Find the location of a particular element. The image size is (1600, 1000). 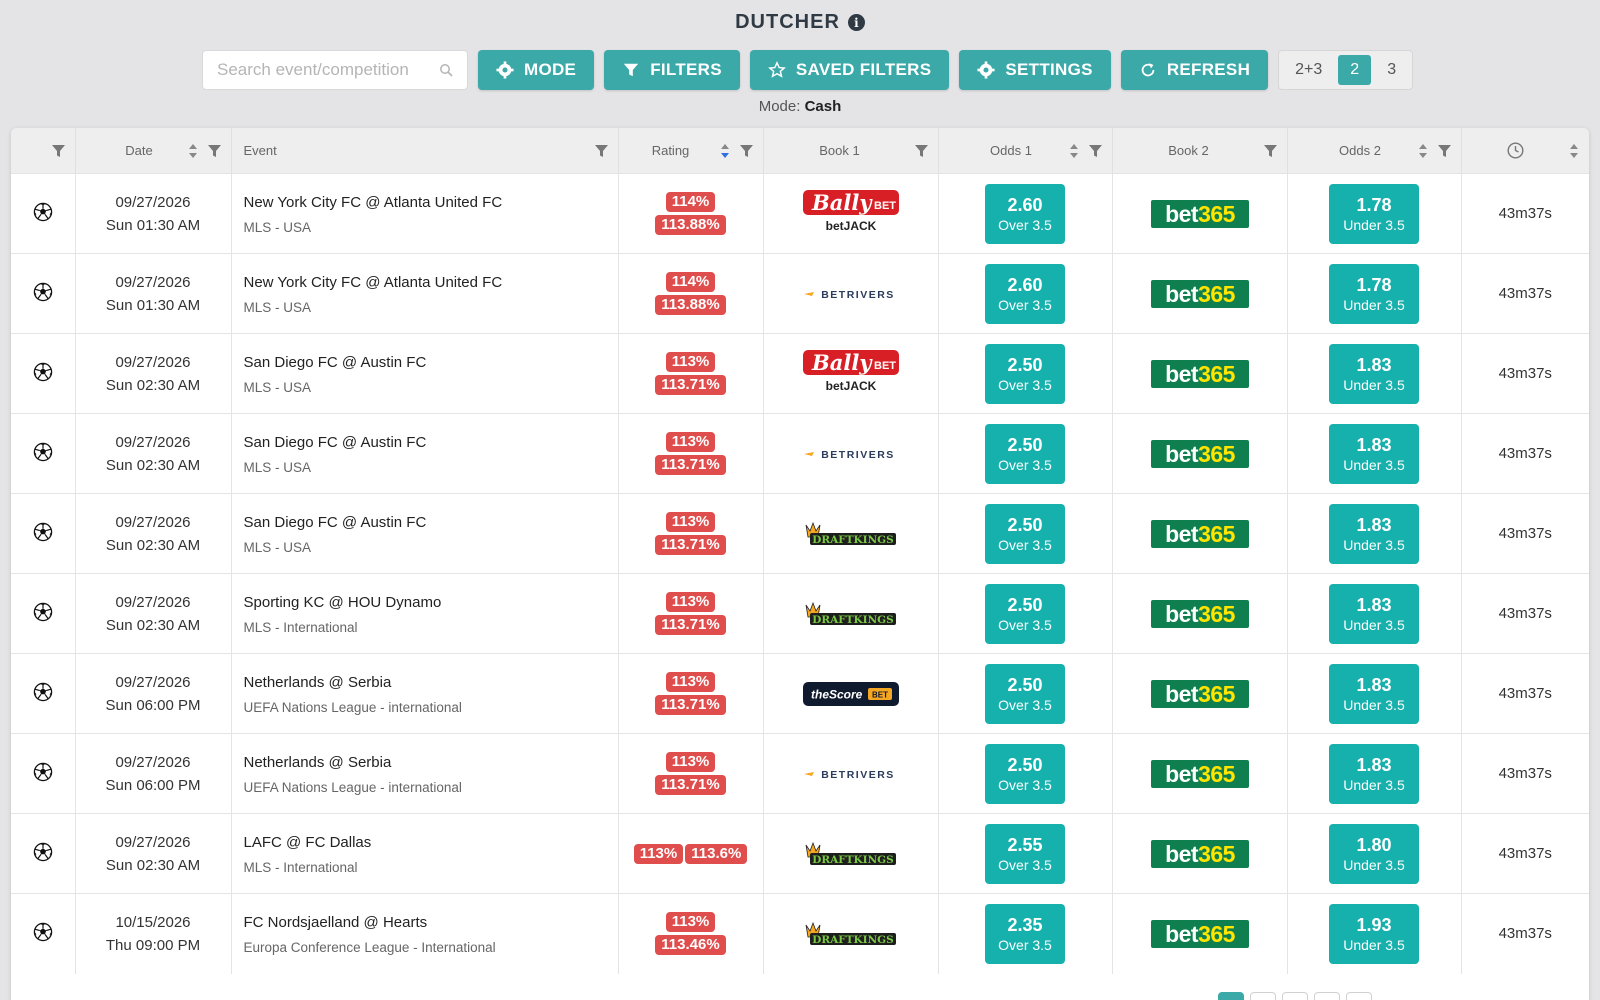

svg-text: bet365 is located at coordinates (1200, 294).